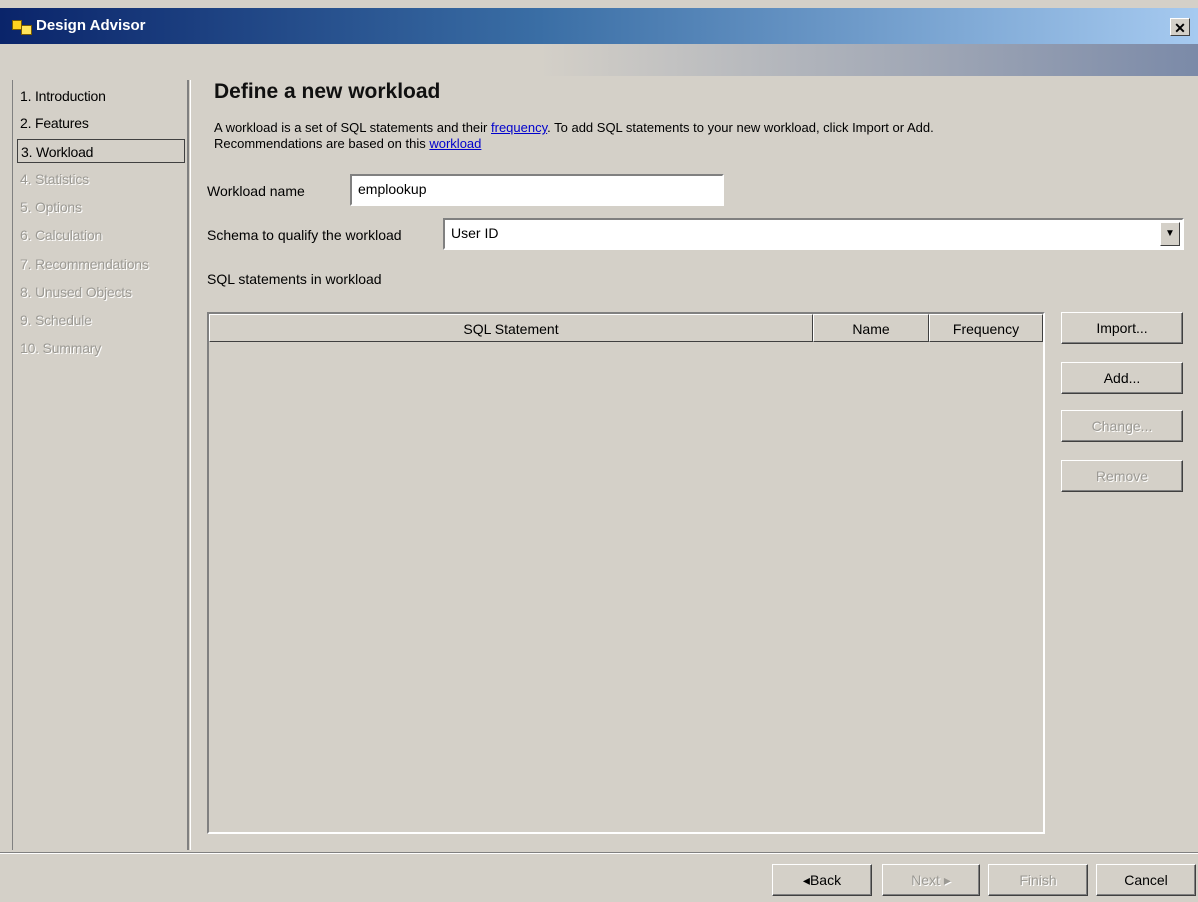 Image resolution: width=1198 pixels, height=902 pixels. What do you see at coordinates (101, 151) in the screenshot?
I see `step-workload: 3. Workload` at bounding box center [101, 151].